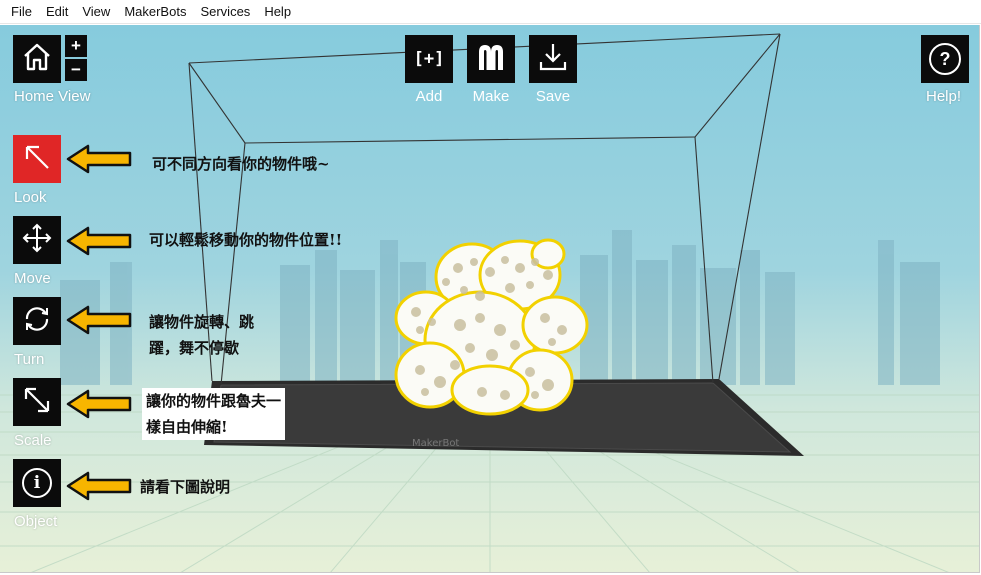 This screenshot has height=575, width=981. What do you see at coordinates (99, 159) in the screenshot?
I see `look-arrow-icon` at bounding box center [99, 159].